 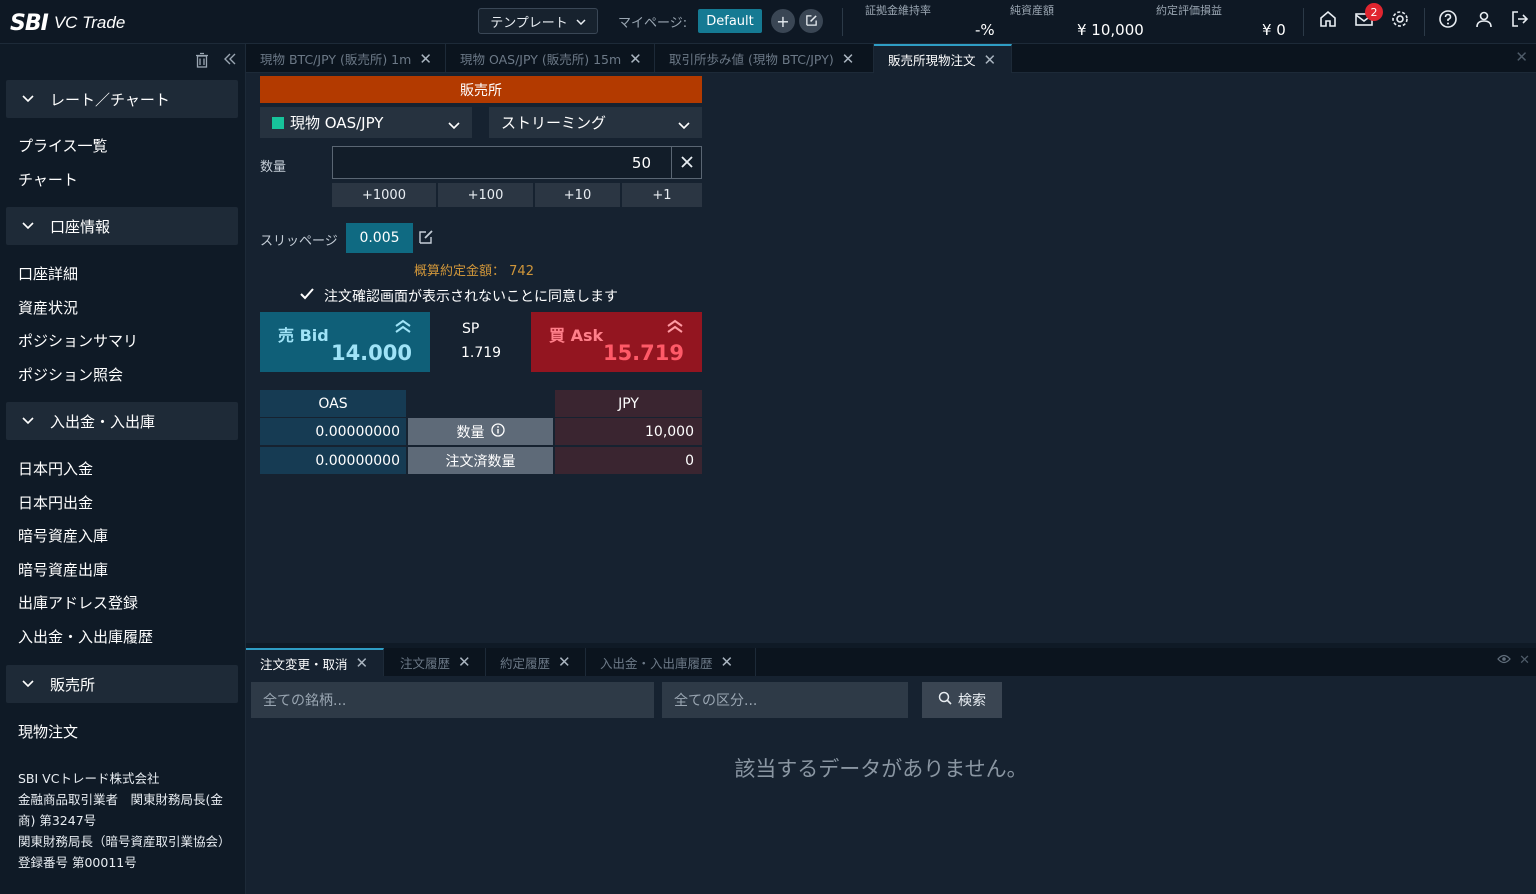 I want to click on mode-select: ストリーミング, so click(x=595, y=122).